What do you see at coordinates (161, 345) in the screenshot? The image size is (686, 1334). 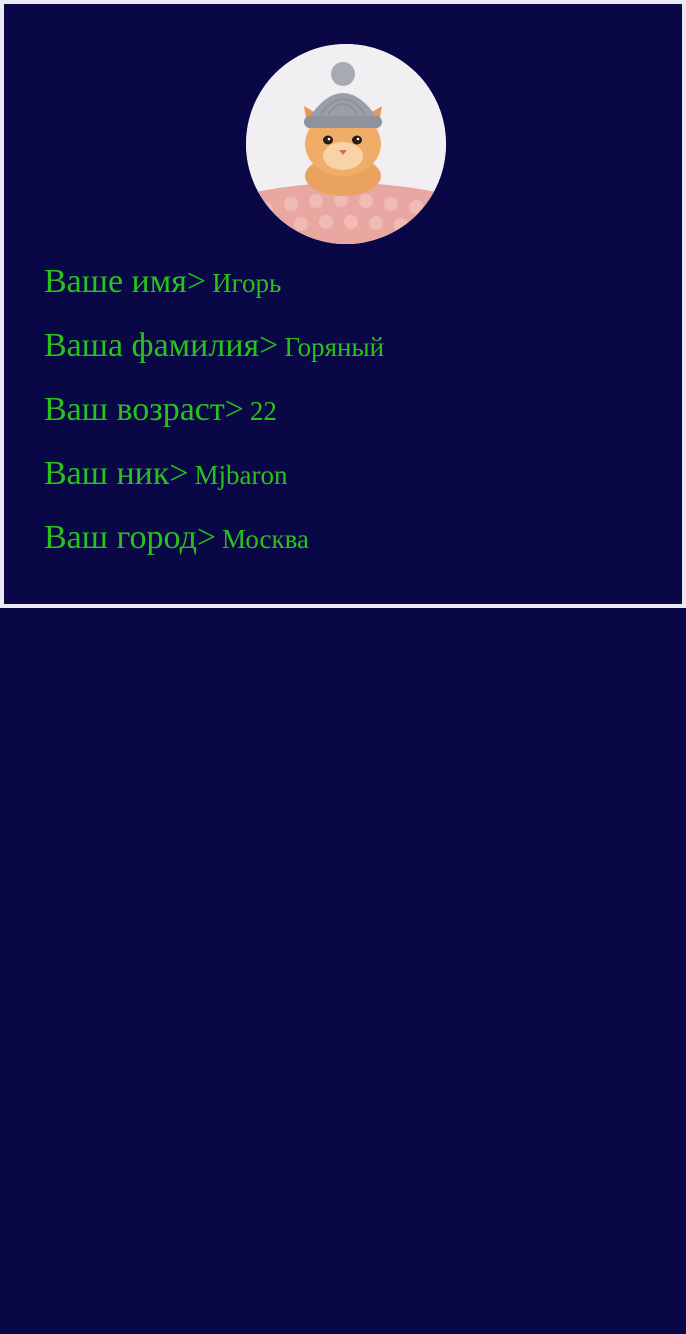 I see `field-label: Ваша фамилия>` at bounding box center [161, 345].